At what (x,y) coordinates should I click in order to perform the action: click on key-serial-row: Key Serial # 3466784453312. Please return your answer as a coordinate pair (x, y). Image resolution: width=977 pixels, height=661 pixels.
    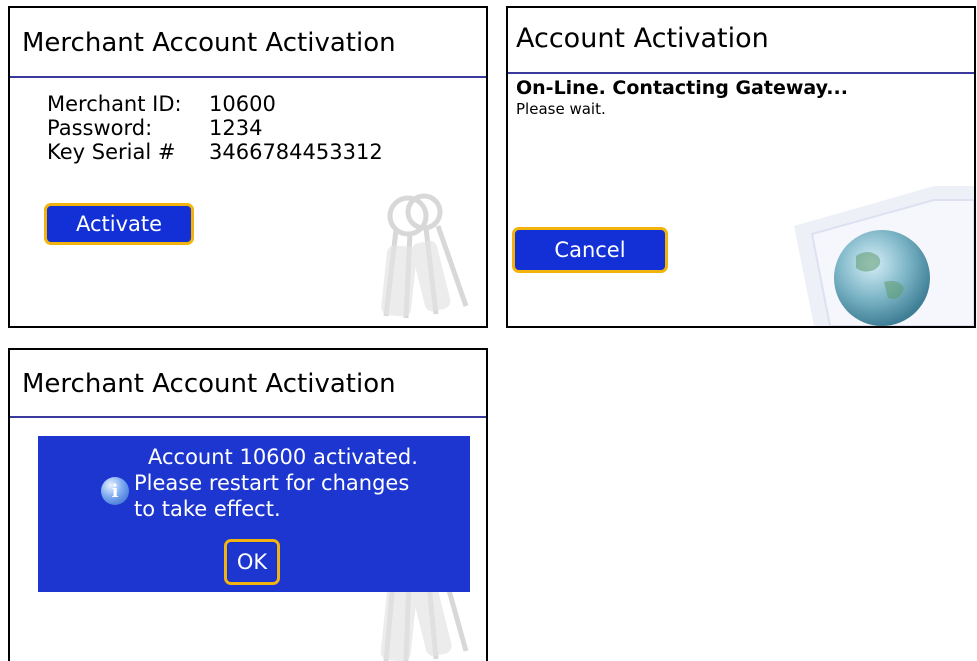
    Looking at the image, I should click on (215, 152).